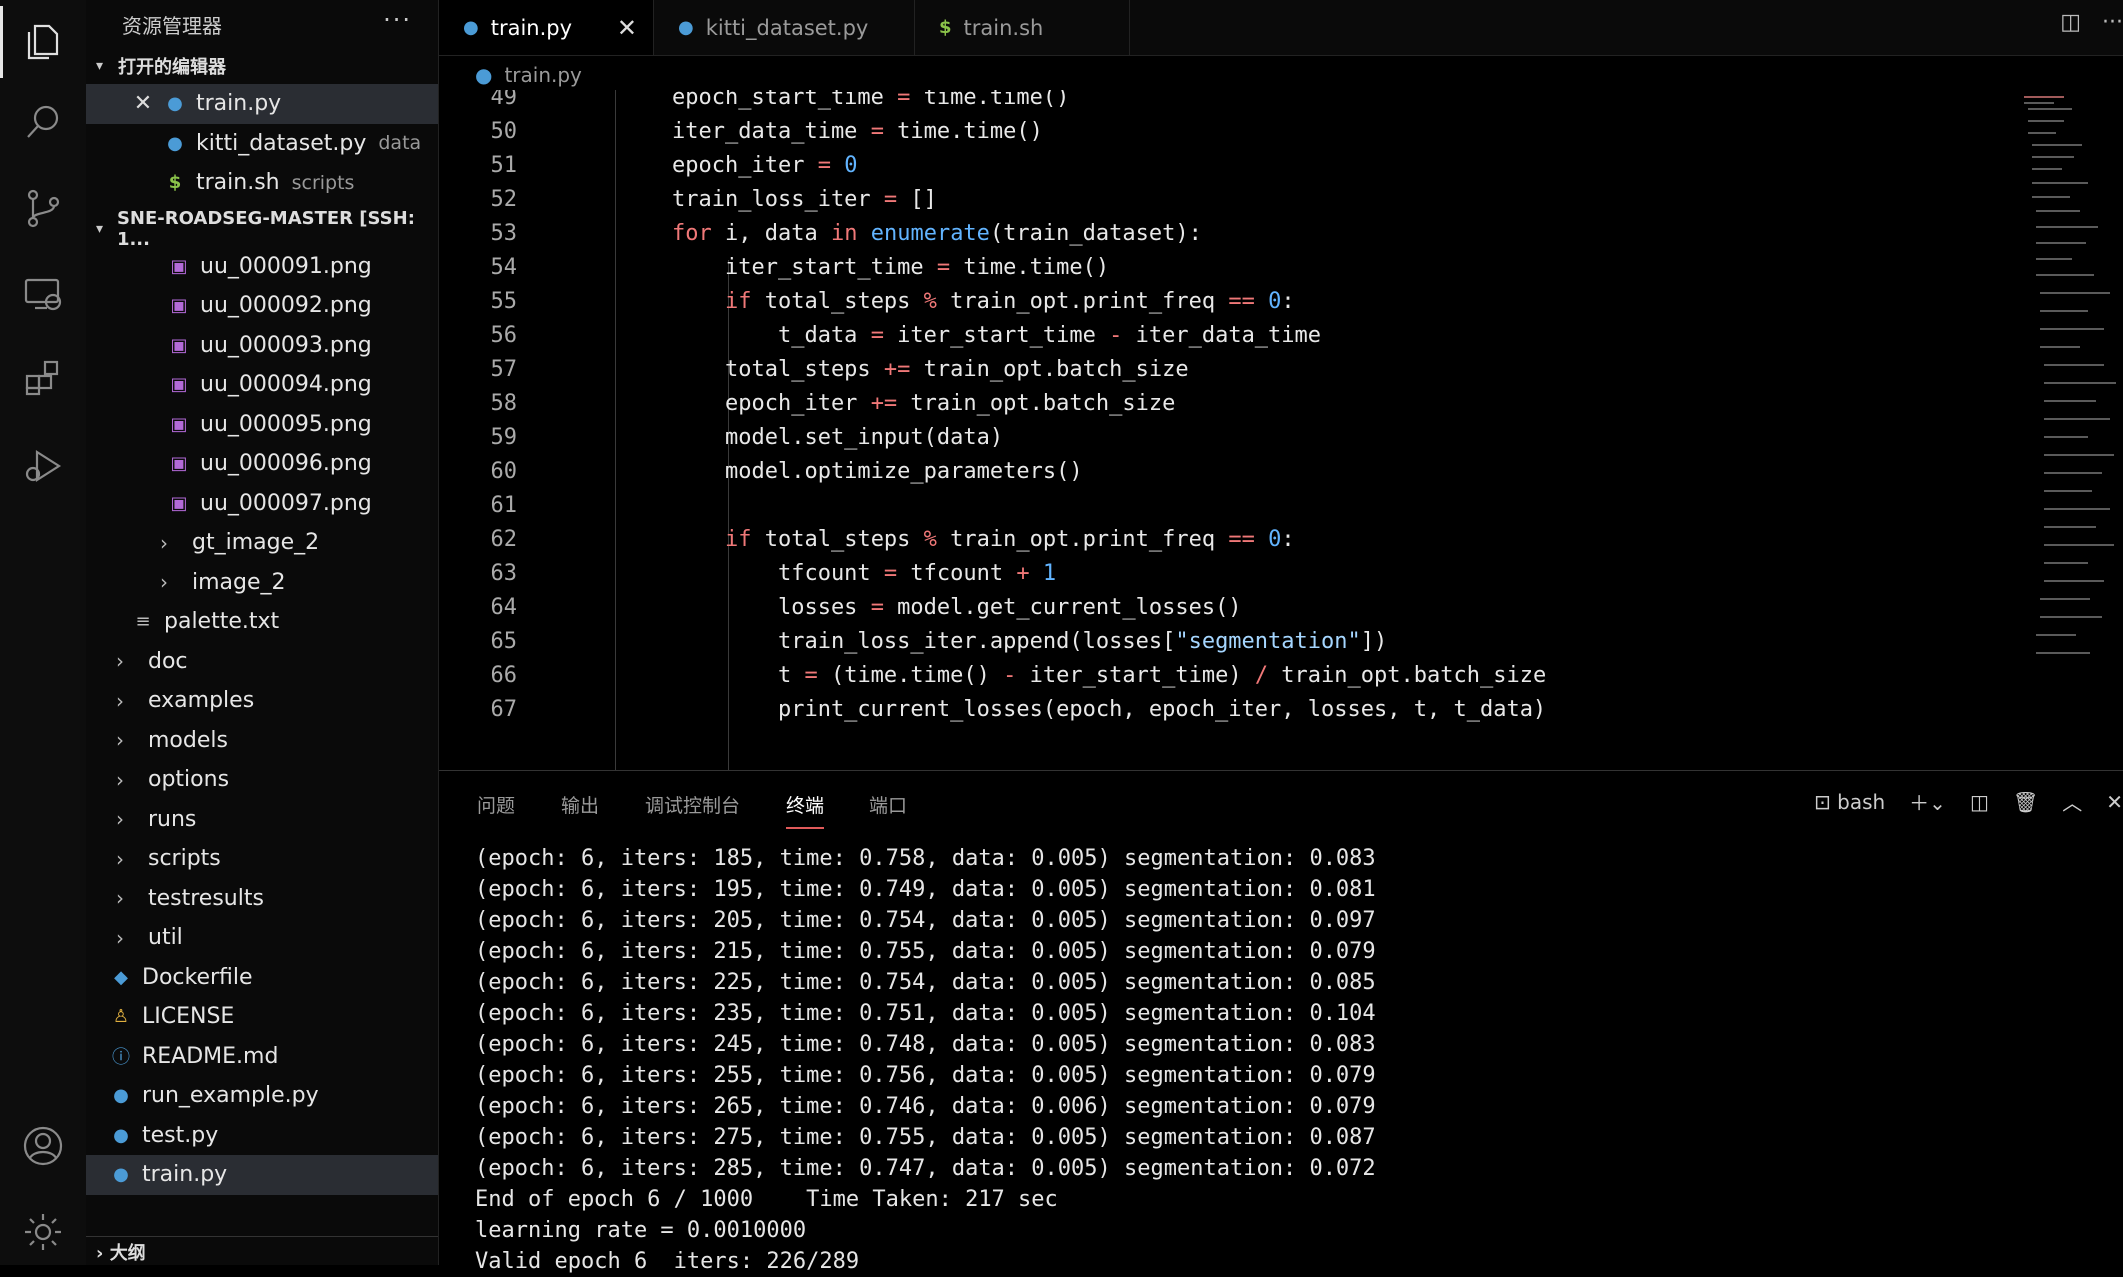 This screenshot has height=1277, width=2123. I want to click on file-label: palette.txt, so click(222, 622).